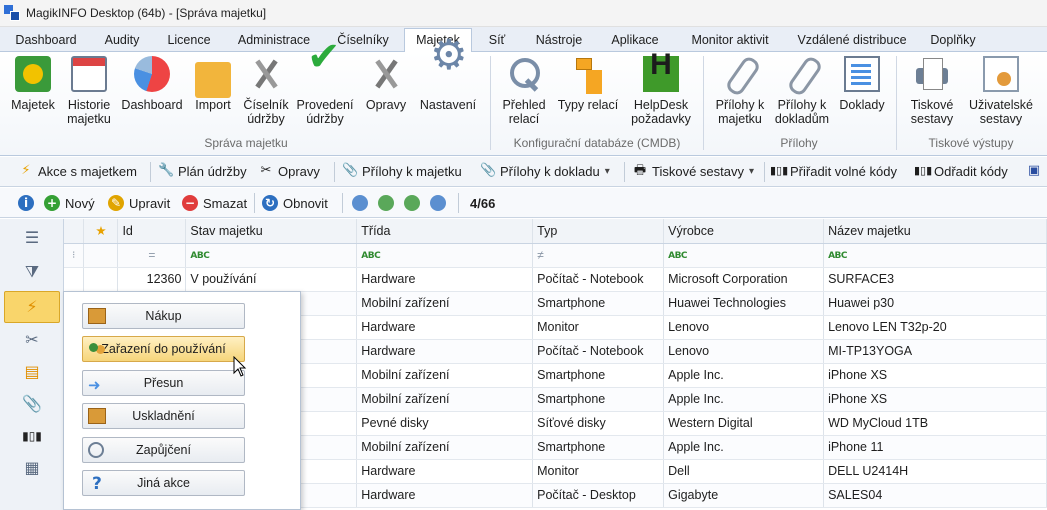  Describe the element at coordinates (1036, 171) in the screenshot. I see `save-button: ▣` at that location.